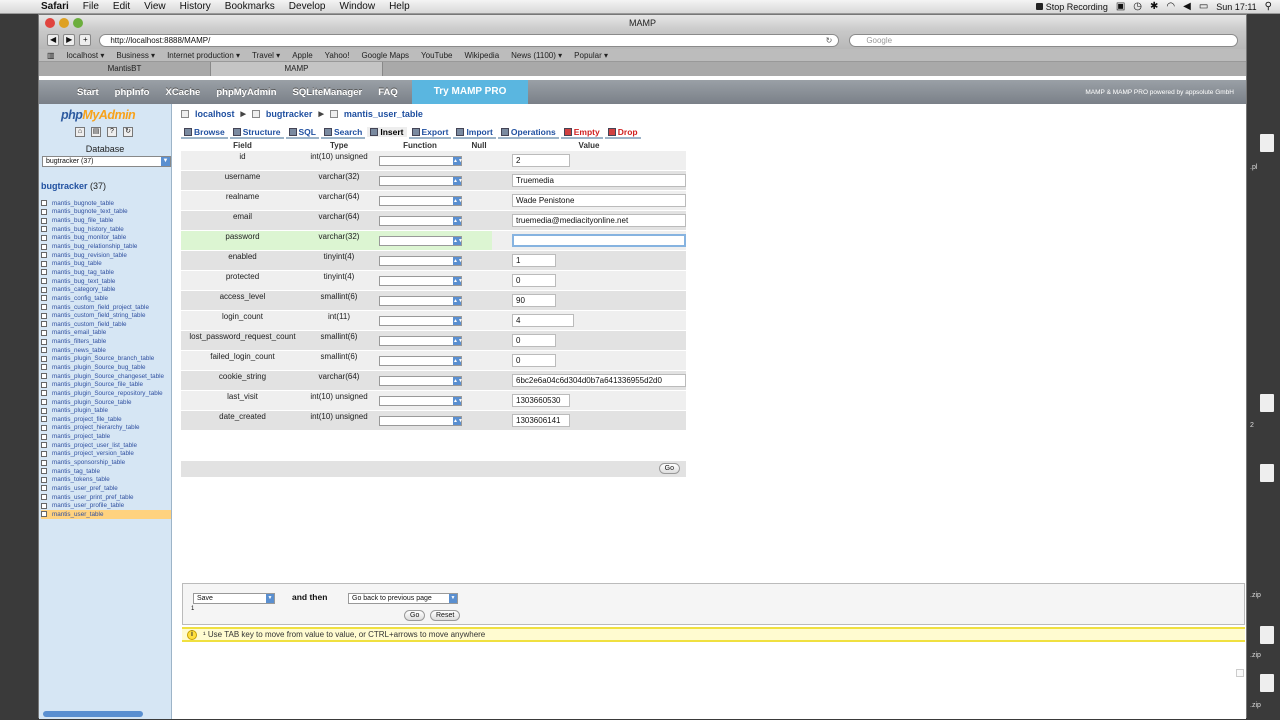 This screenshot has width=1280, height=720. I want to click on query-window-icon: ▤, so click(96, 132).